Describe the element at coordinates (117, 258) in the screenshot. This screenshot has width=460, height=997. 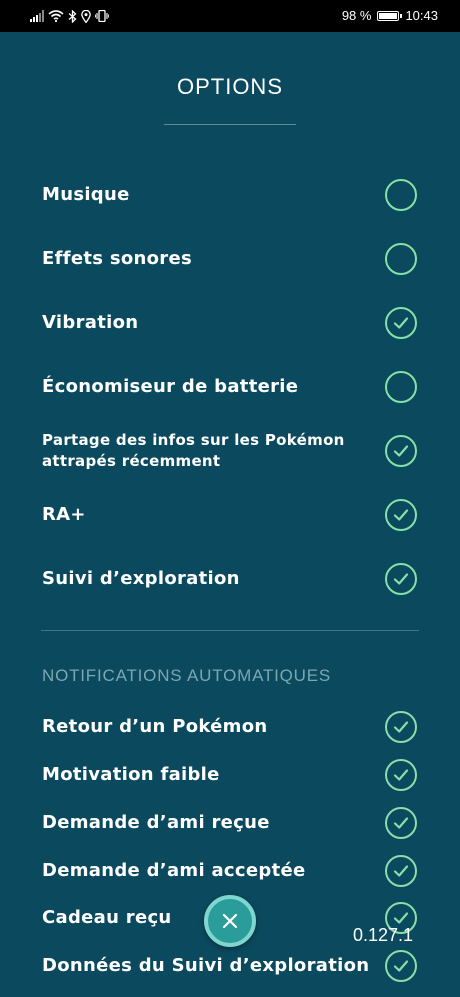
I see `option-label: Effets sonores` at that location.